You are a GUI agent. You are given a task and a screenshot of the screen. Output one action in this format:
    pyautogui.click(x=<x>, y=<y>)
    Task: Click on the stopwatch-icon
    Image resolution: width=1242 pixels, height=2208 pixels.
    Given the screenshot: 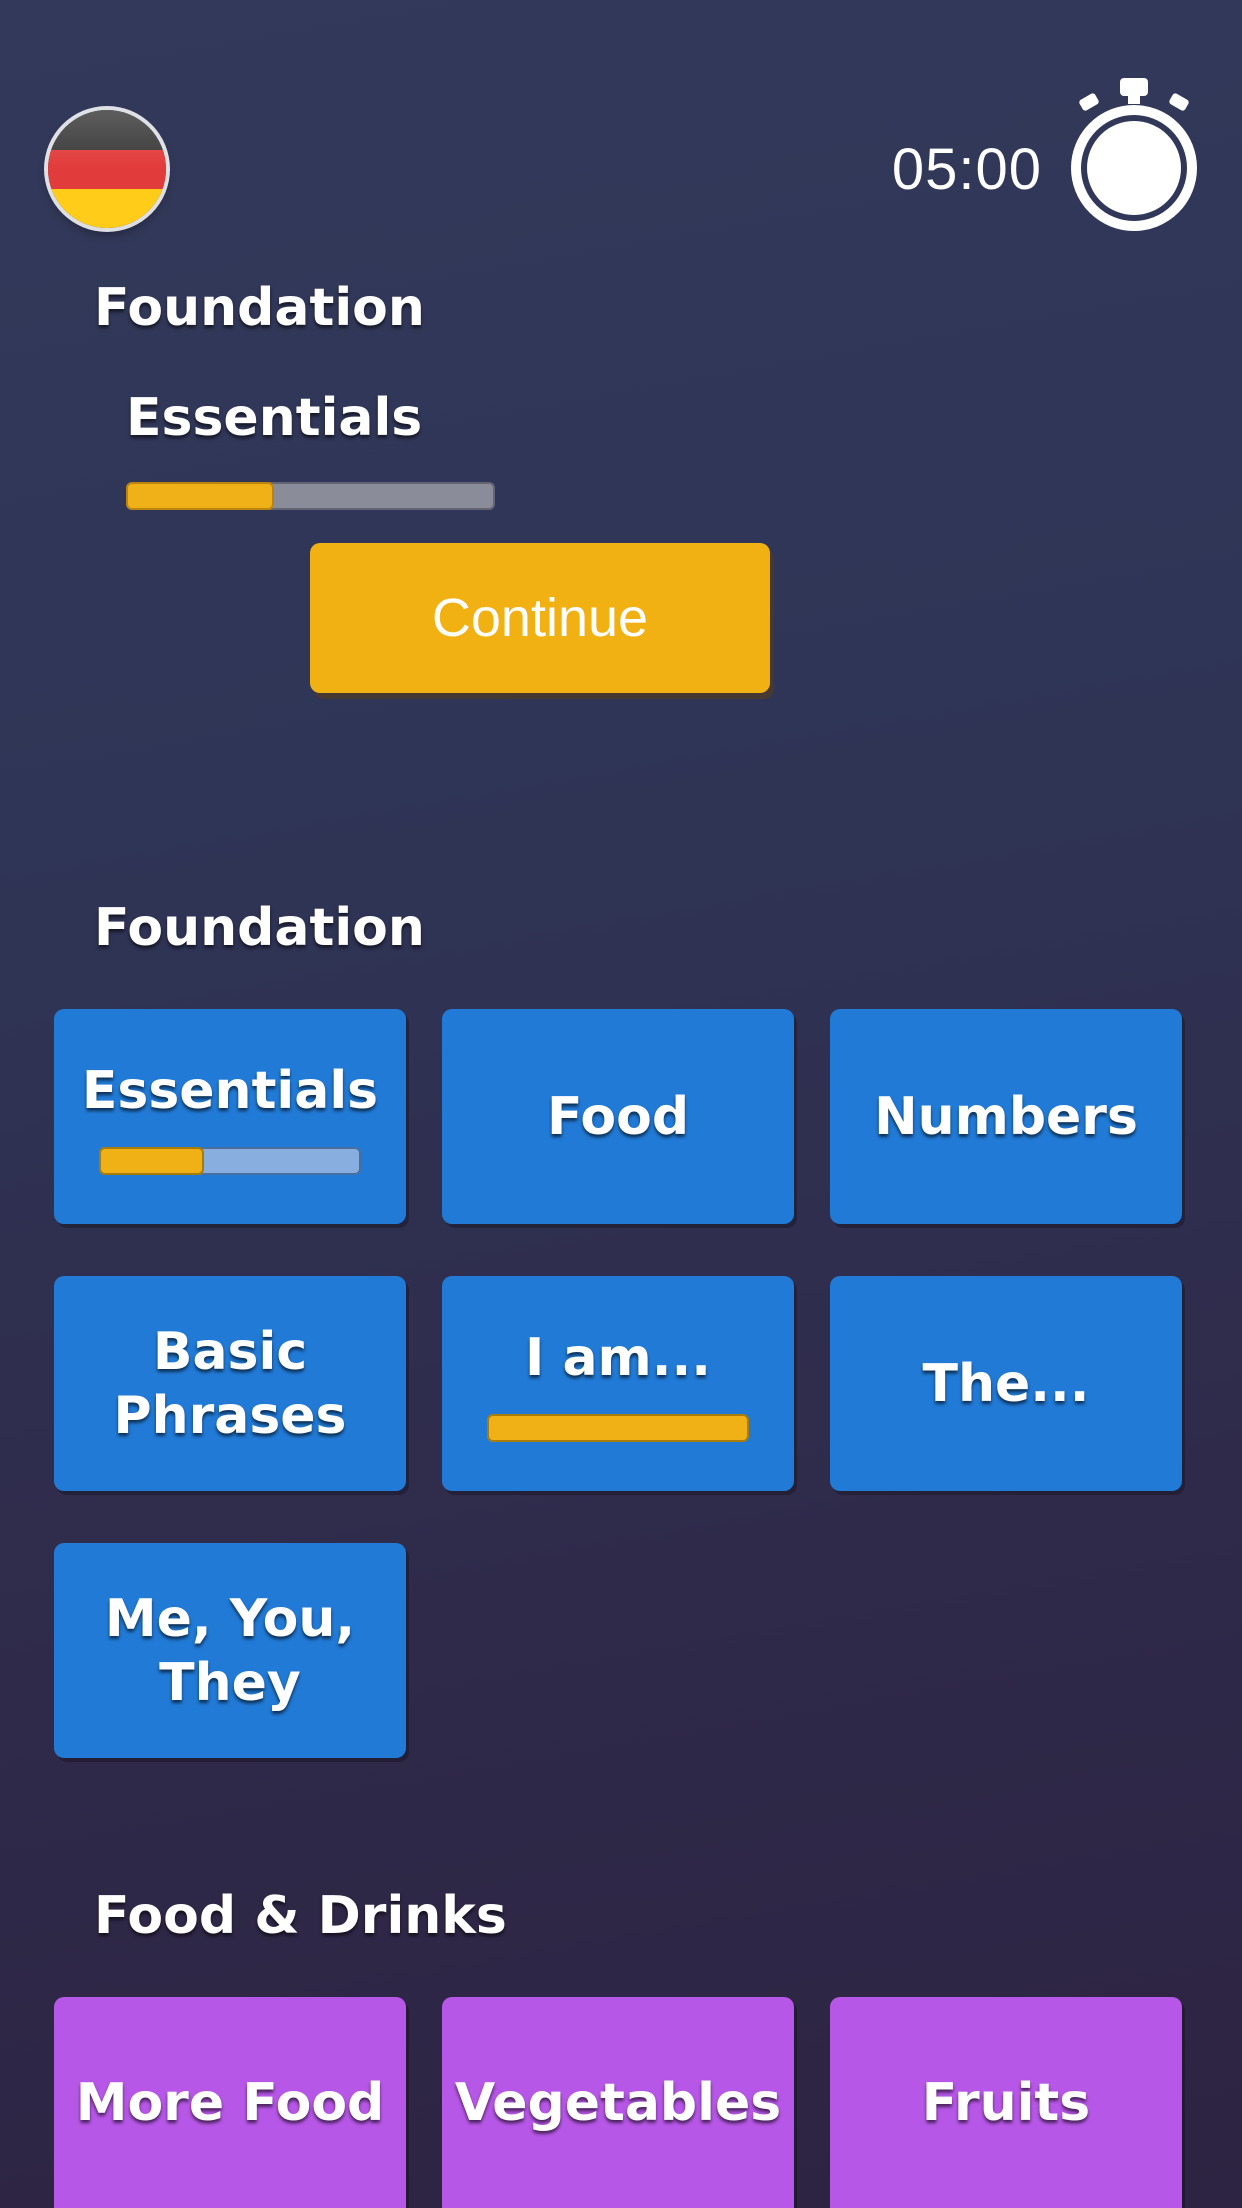 What is the action you would take?
    pyautogui.click(x=1134, y=155)
    